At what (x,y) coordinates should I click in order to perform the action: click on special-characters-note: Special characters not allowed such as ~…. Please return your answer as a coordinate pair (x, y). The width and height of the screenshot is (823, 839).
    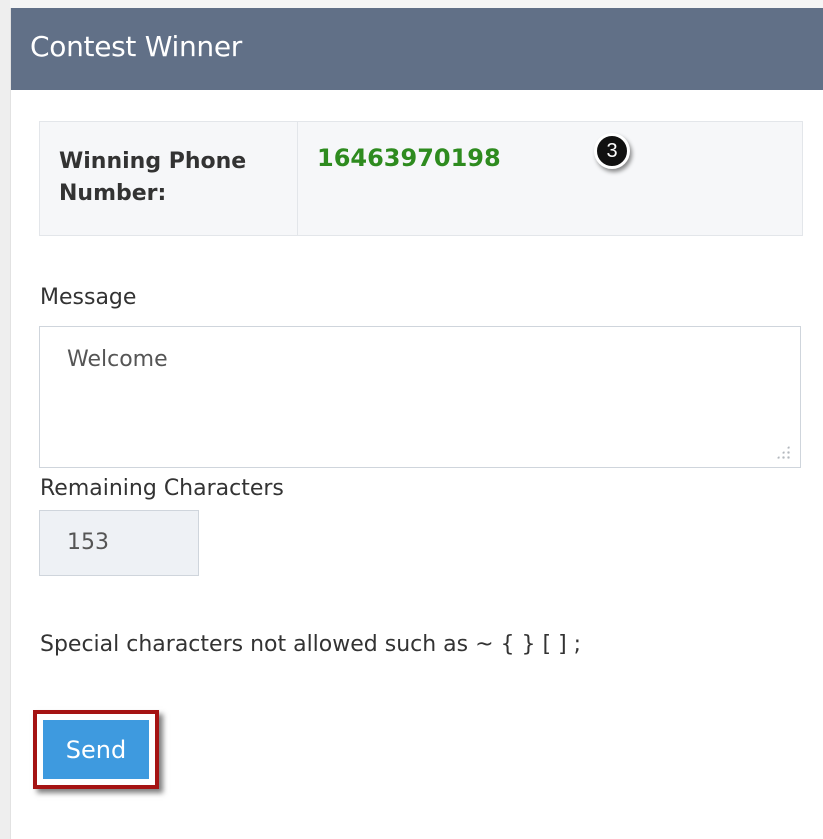
    Looking at the image, I should click on (311, 644).